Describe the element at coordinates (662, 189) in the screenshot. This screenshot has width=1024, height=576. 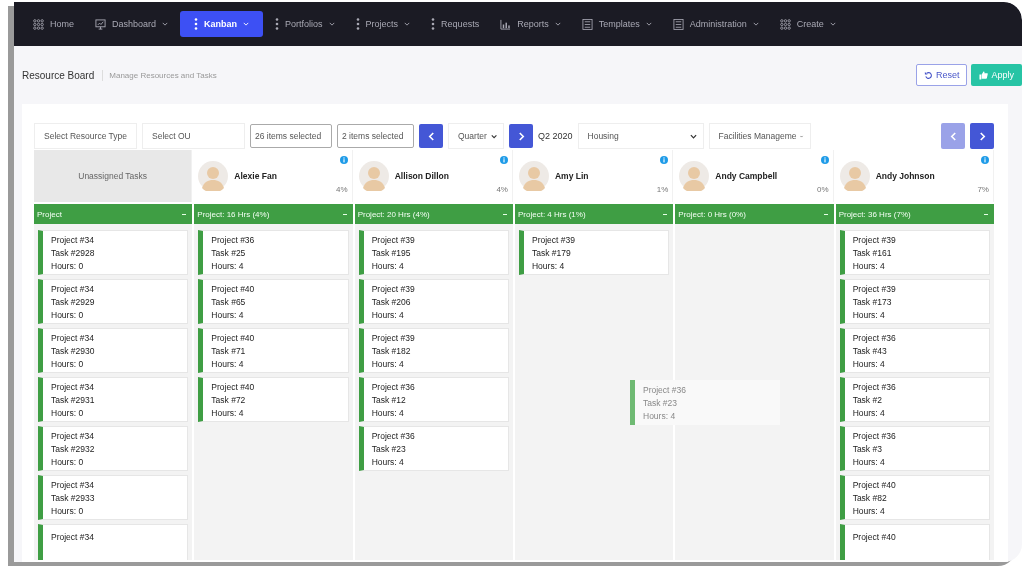
I see `utilization-percent: 1%` at that location.